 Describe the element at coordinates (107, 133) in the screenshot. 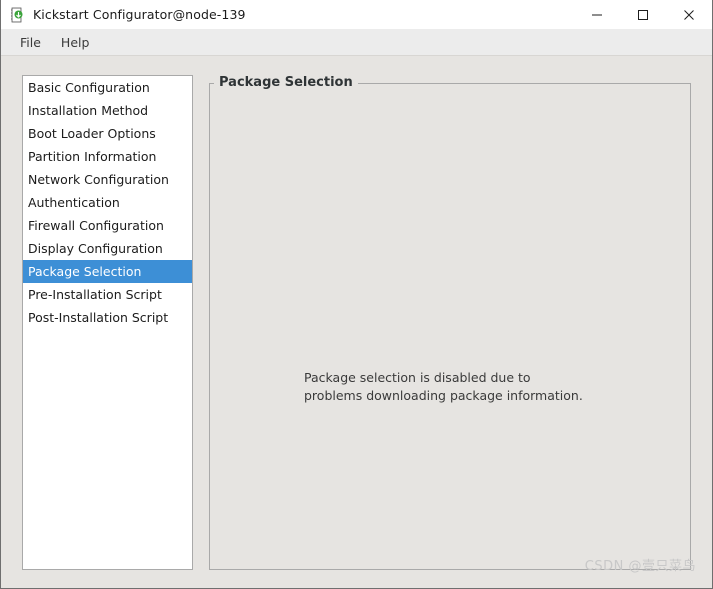

I see `sidebar-item-boot-loader-options: Boot Loader Options` at that location.